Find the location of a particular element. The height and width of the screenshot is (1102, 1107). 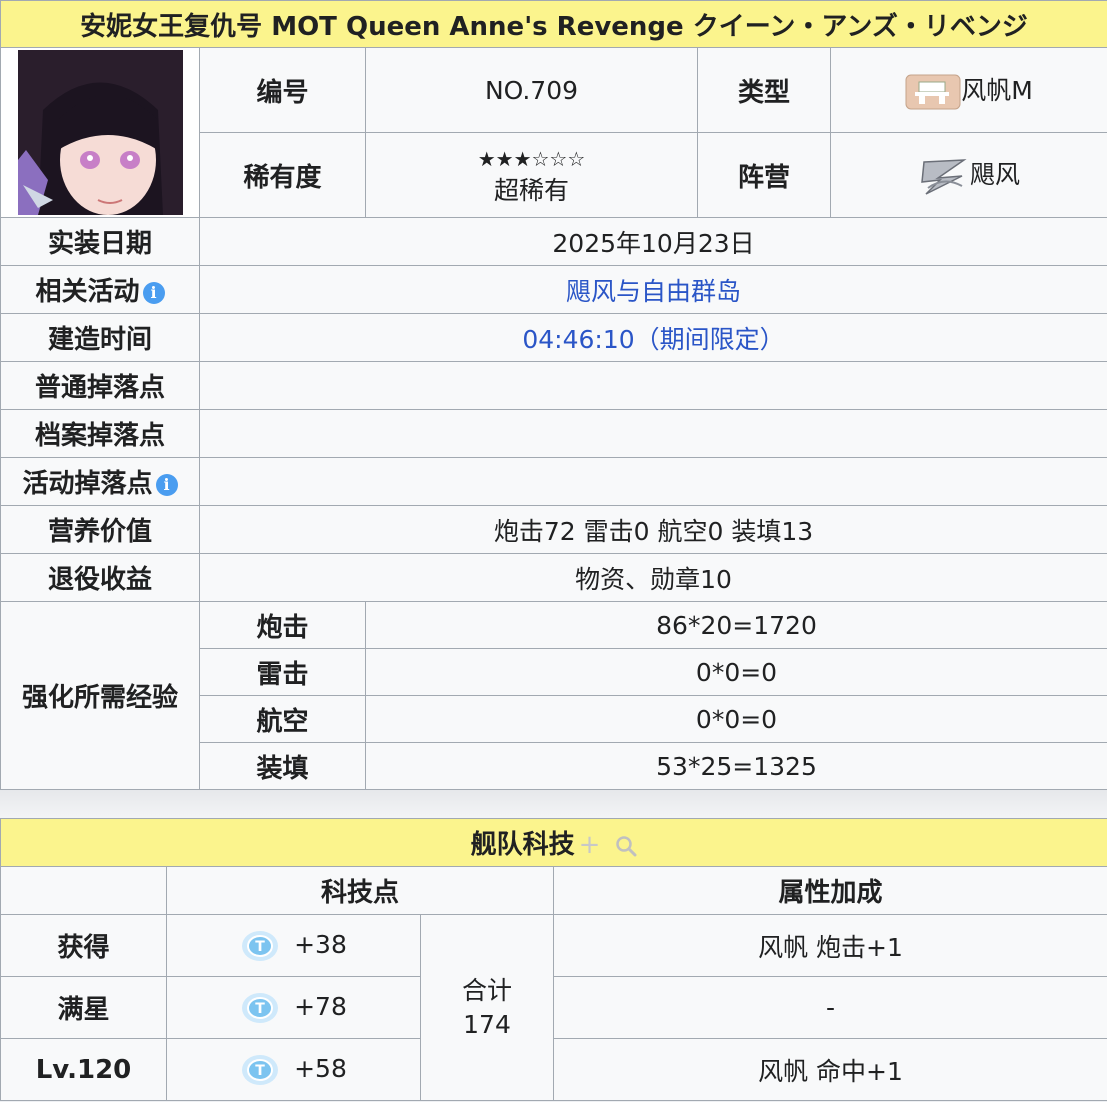

tech-points-value: +58 is located at coordinates (320, 1068).